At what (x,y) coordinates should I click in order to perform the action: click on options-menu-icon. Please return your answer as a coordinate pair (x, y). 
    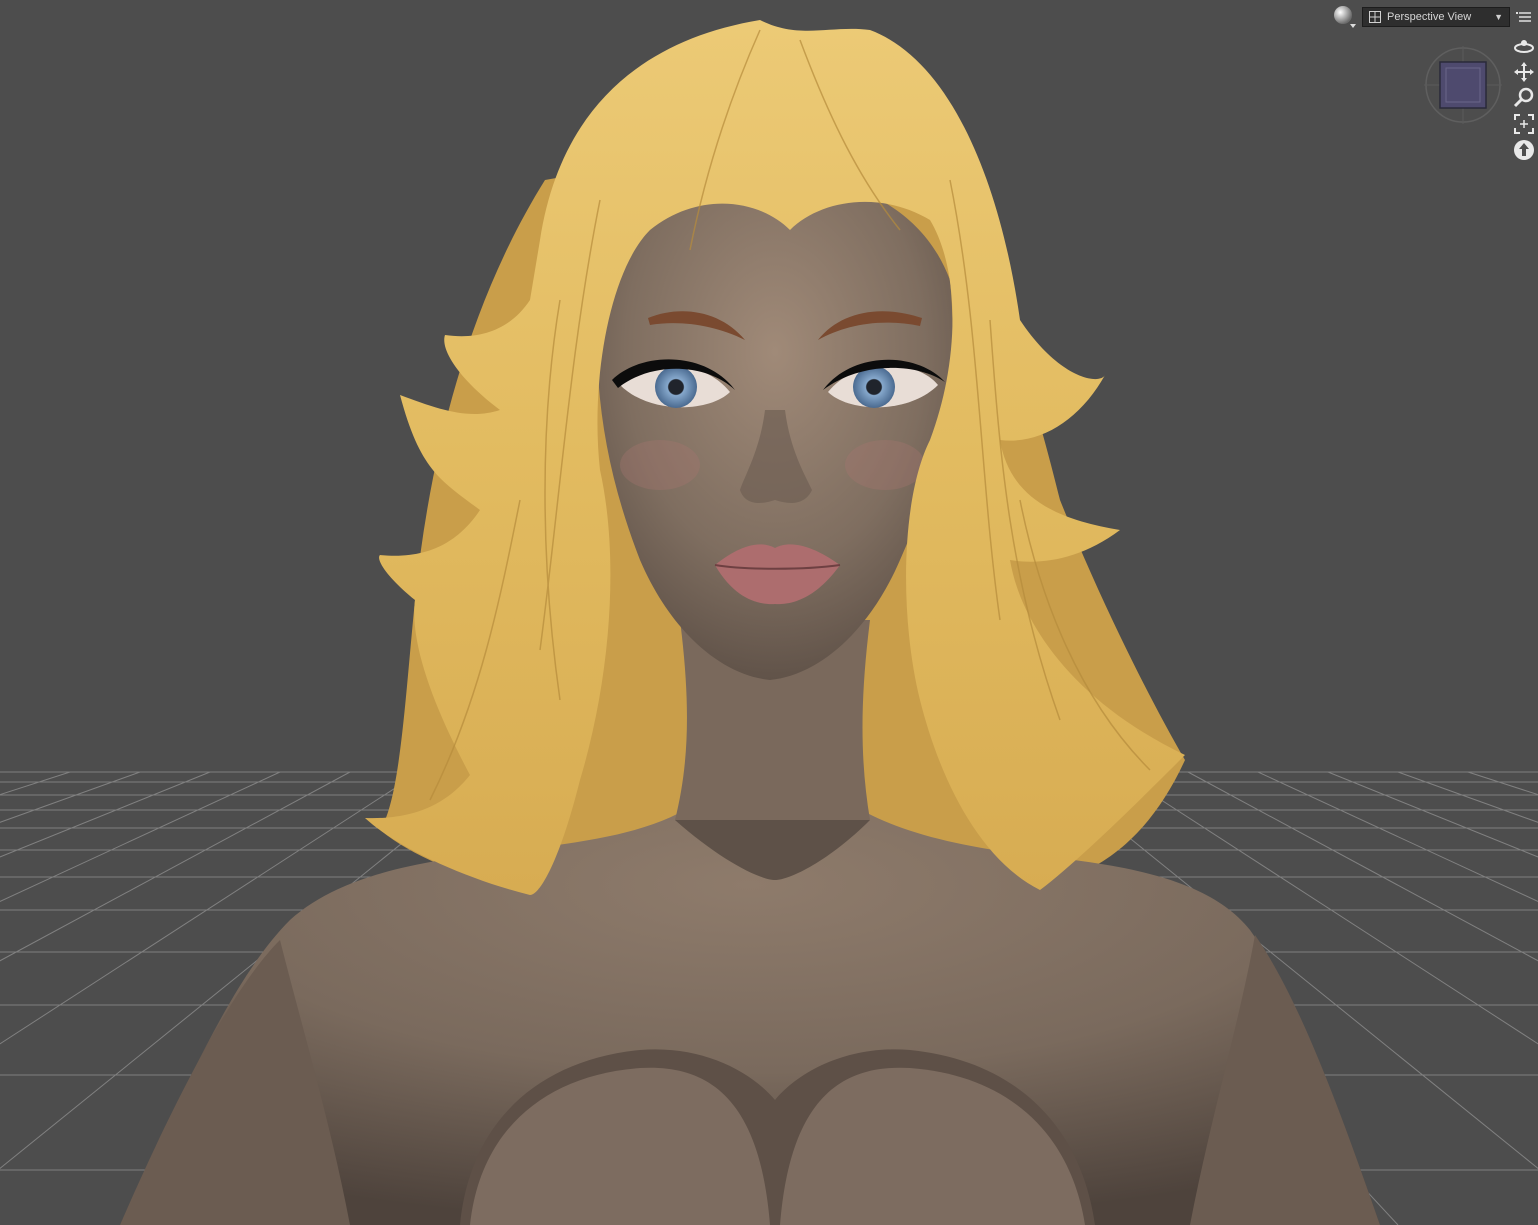
    Looking at the image, I should click on (1523, 17).